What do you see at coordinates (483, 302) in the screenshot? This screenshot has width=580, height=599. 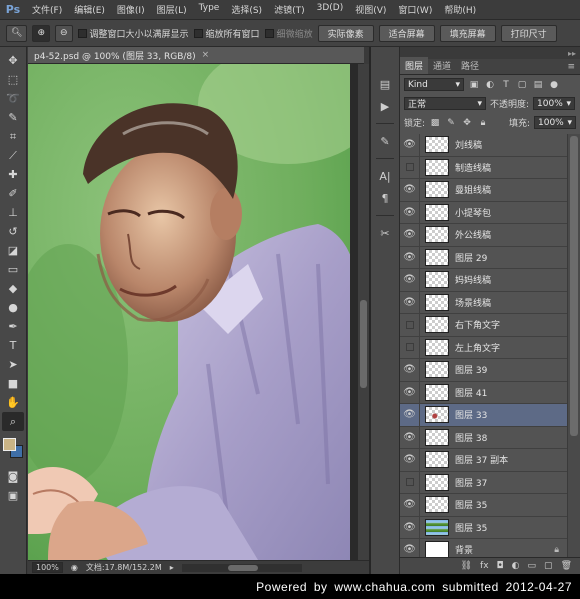 I see `layer-row: 👁︎ 场景线稿` at bounding box center [483, 302].